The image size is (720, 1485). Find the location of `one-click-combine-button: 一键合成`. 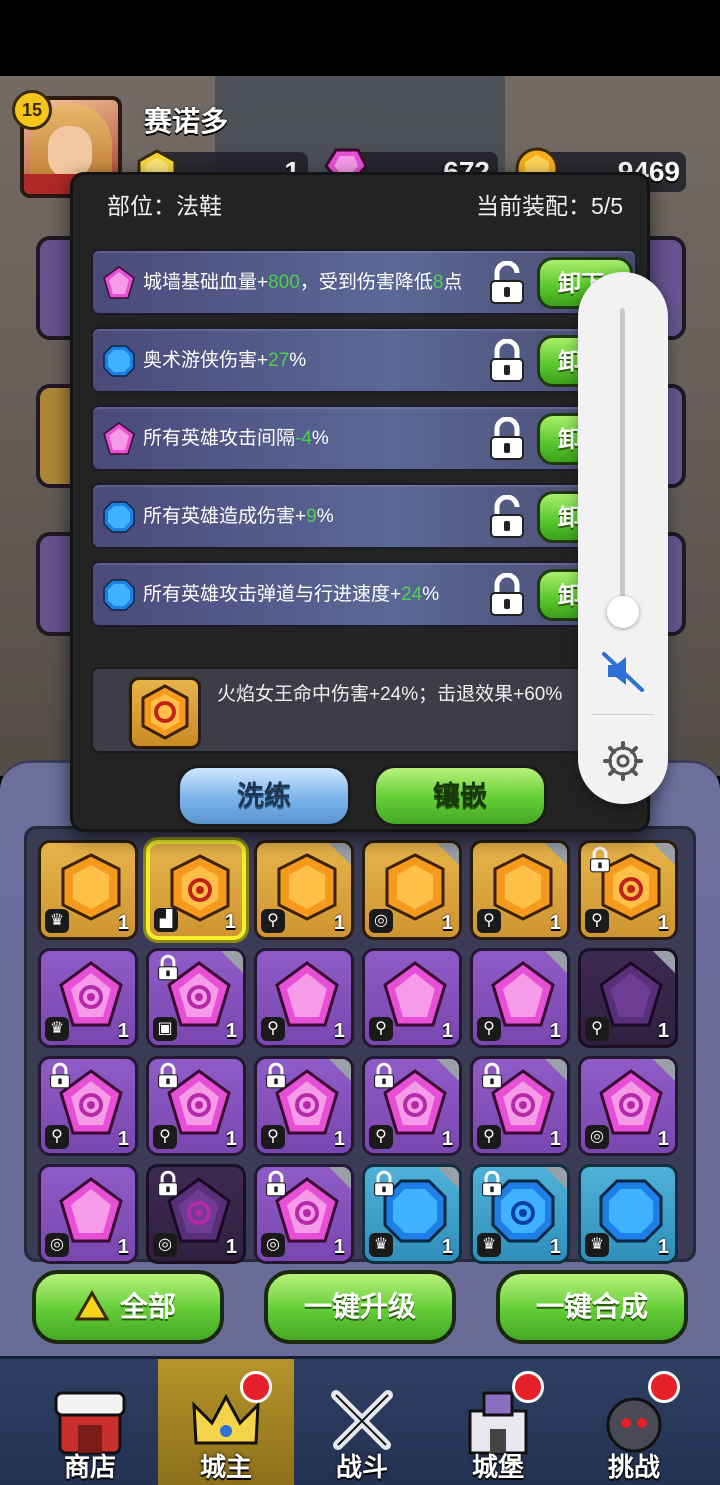

one-click-combine-button: 一键合成 is located at coordinates (592, 1307).